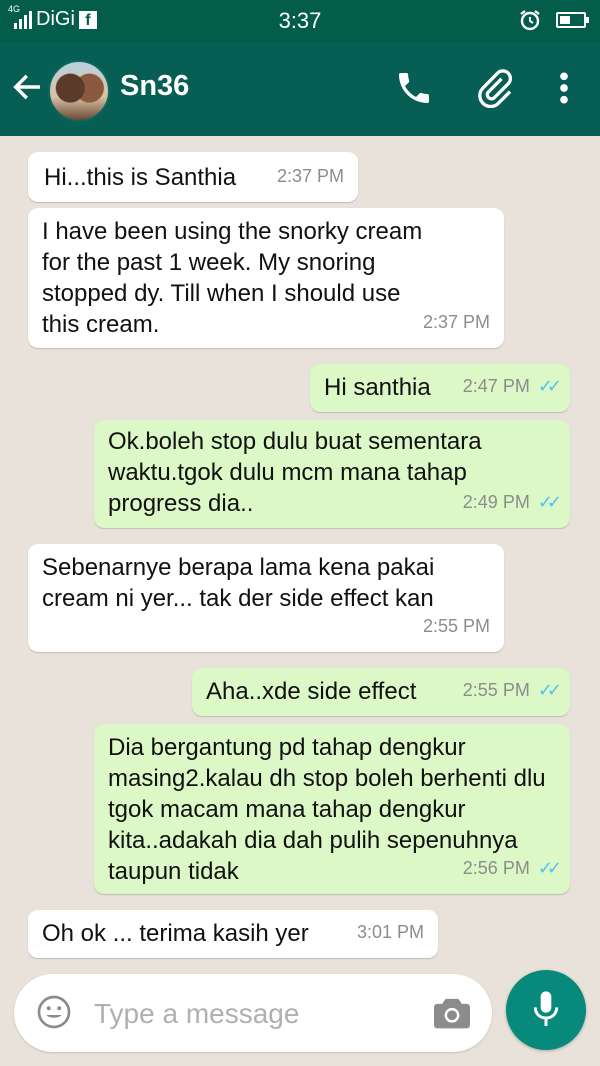 The image size is (600, 1066). Describe the element at coordinates (175, 933) in the screenshot. I see `message-text: Oh ok ... terima kasih yer` at that location.